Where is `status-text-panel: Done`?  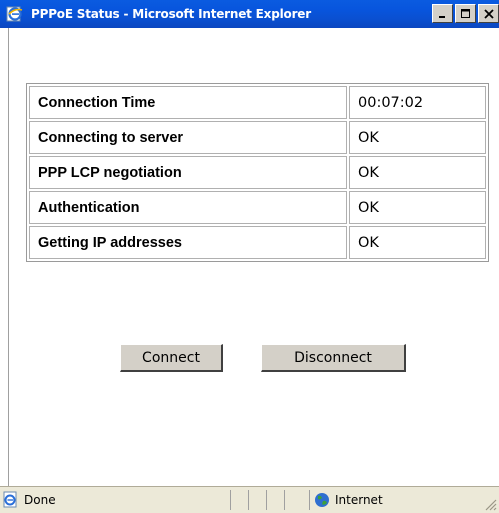 status-text-panel: Done is located at coordinates (116, 500).